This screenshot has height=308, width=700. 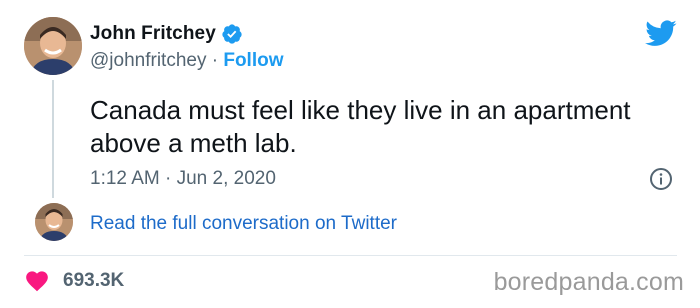 What do you see at coordinates (183, 179) in the screenshot?
I see `tweet-timestamp: 1:12 AM · Jun 2, 2020` at bounding box center [183, 179].